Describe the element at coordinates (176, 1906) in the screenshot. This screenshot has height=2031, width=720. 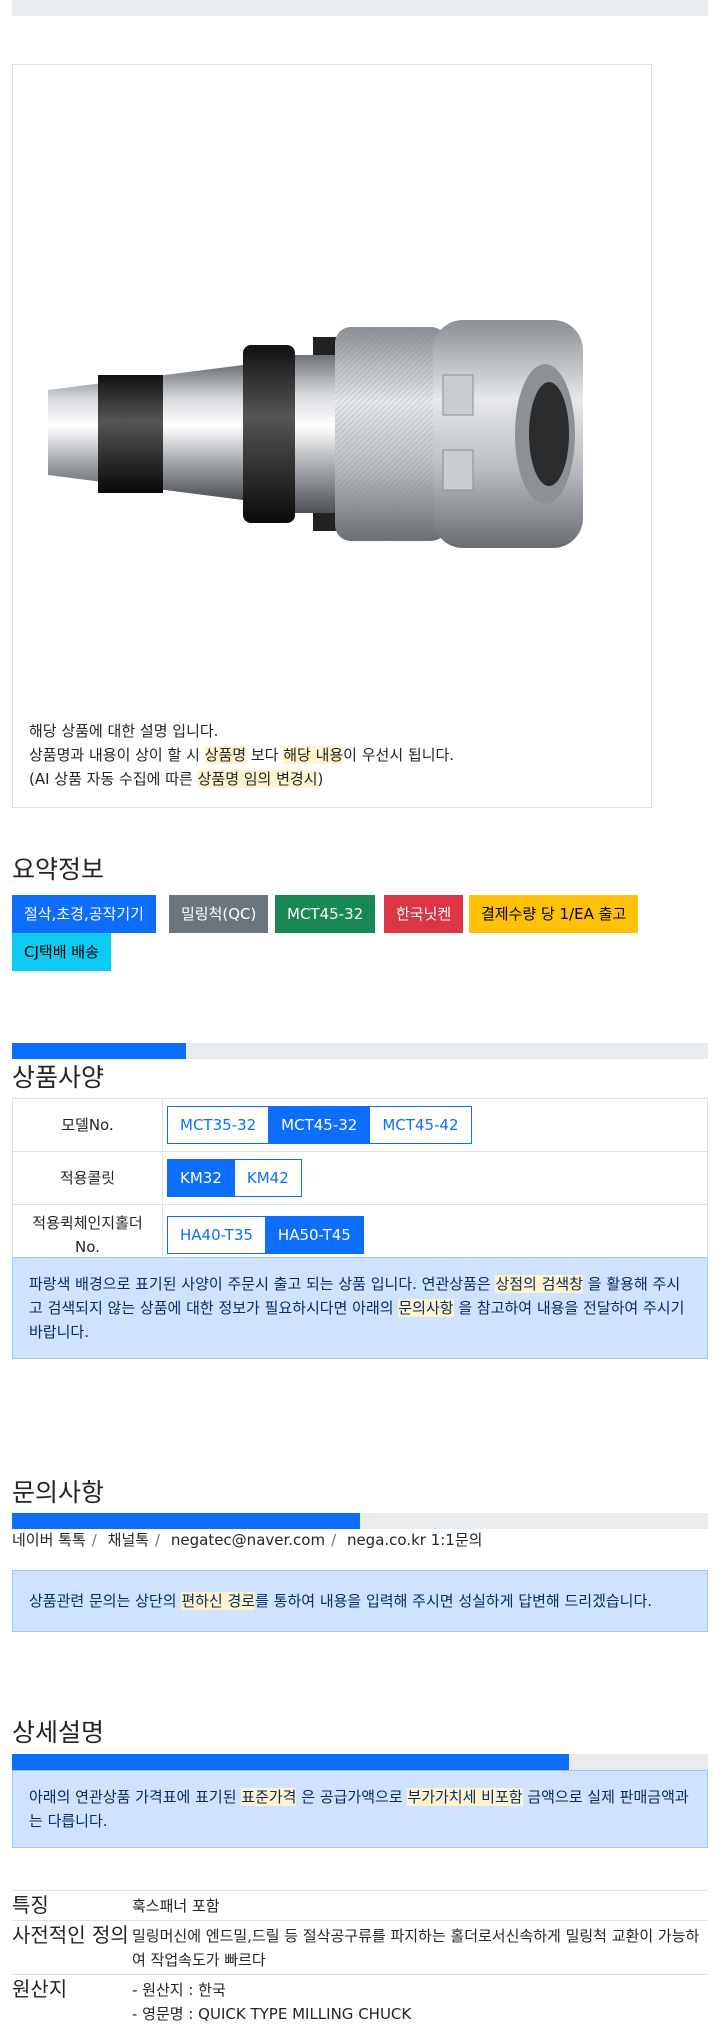
I see `feature-value: 훅스패너 포함` at that location.